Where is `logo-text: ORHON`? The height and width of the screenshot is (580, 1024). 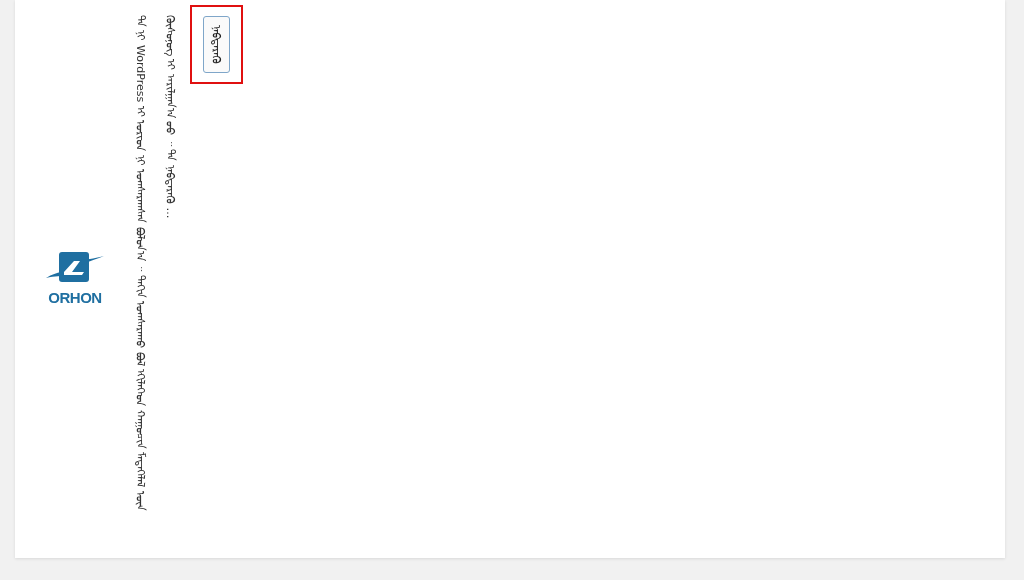
logo-text: ORHON is located at coordinates (75, 297).